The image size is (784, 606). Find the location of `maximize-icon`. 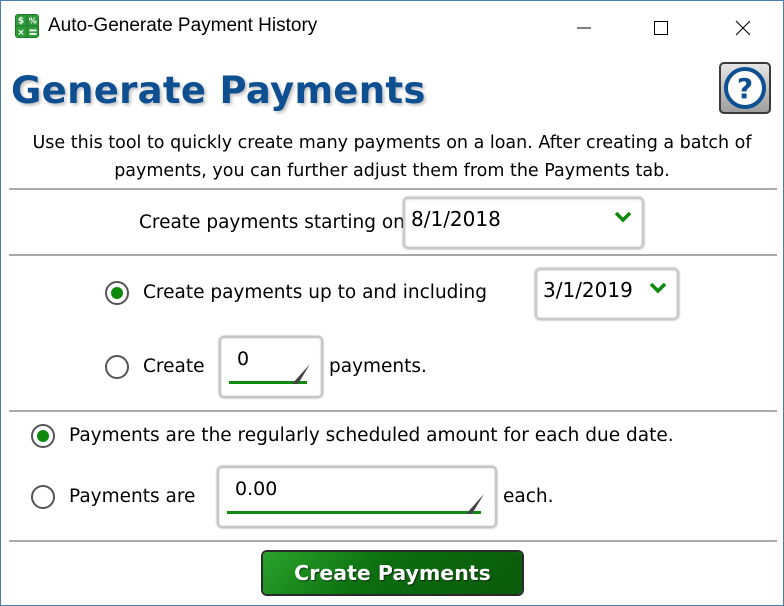

maximize-icon is located at coordinates (661, 28).